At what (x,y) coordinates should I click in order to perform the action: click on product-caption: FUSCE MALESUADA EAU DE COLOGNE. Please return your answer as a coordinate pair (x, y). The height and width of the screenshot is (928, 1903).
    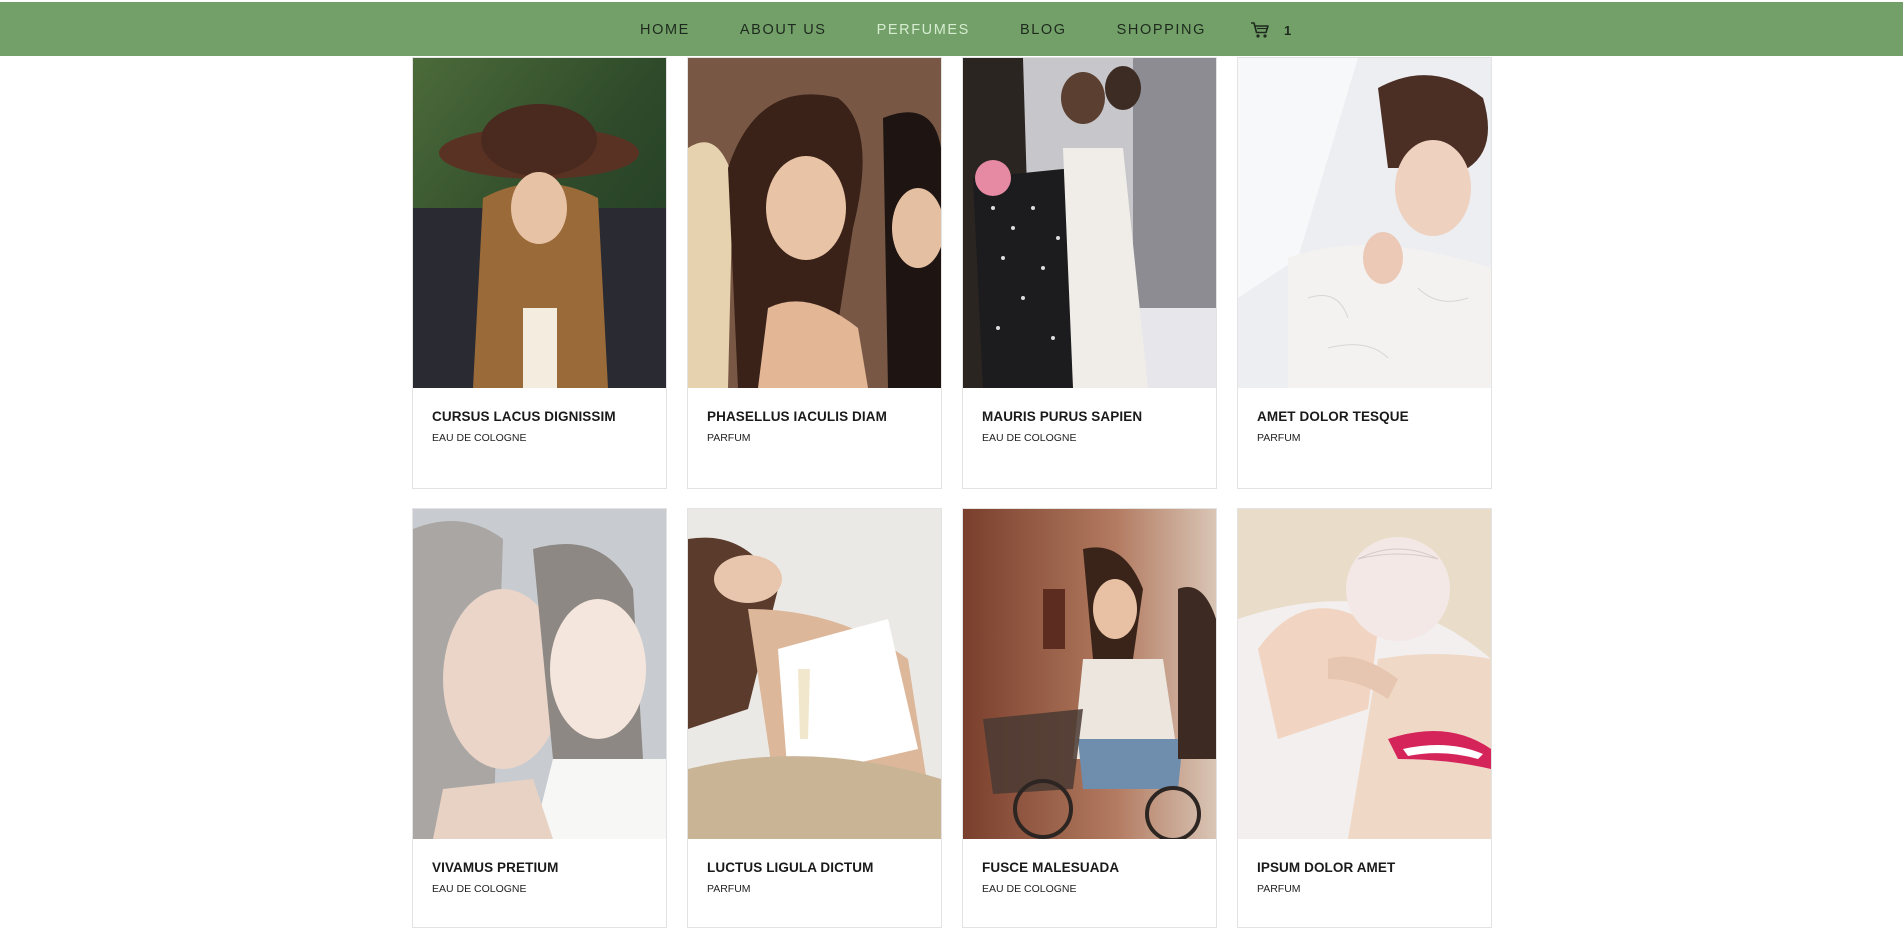
    Looking at the image, I should click on (1089, 867).